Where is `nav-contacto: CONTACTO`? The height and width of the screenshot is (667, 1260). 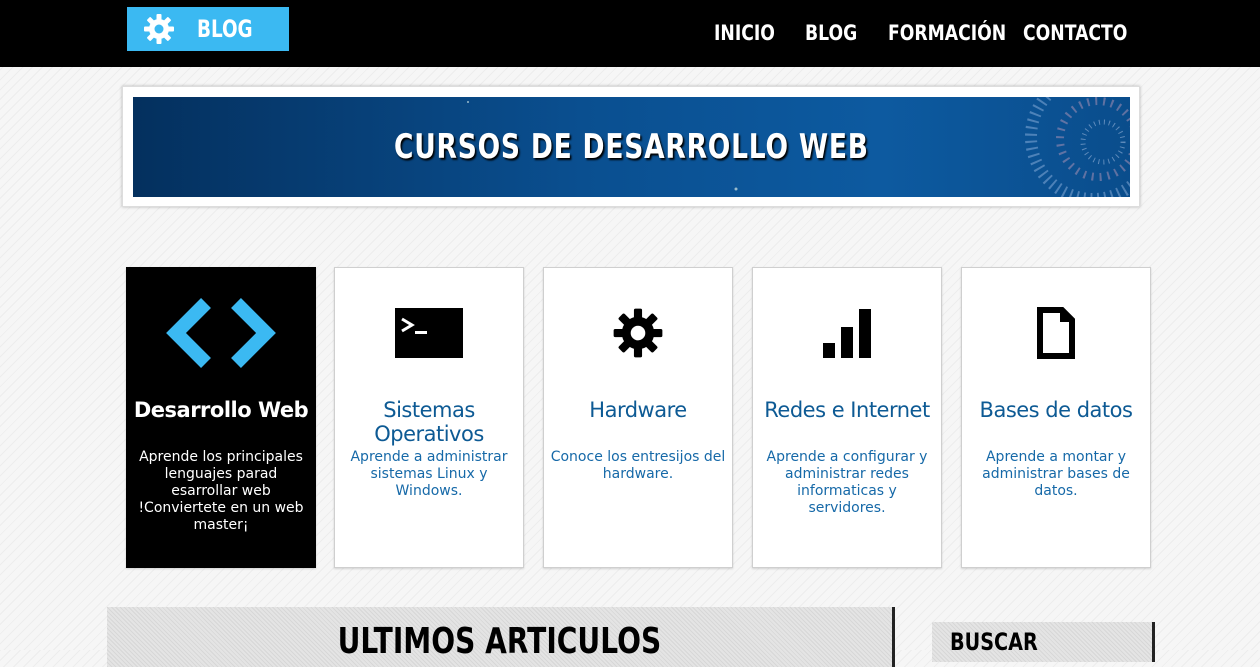 nav-contacto: CONTACTO is located at coordinates (1075, 33).